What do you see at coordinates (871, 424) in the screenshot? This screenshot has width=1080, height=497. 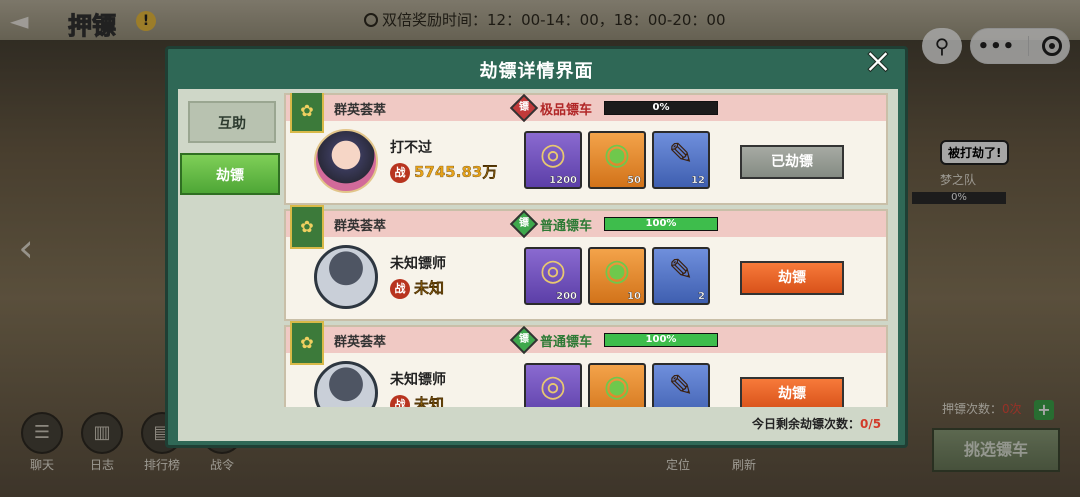 I see `remaining-value: 0/5` at bounding box center [871, 424].